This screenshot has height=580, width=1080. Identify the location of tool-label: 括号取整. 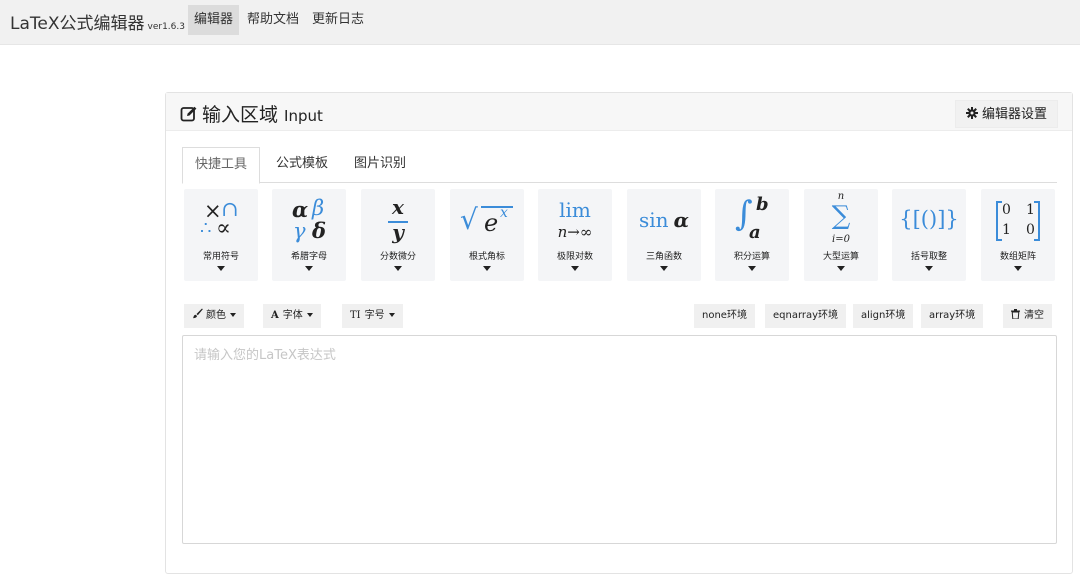
(928, 257).